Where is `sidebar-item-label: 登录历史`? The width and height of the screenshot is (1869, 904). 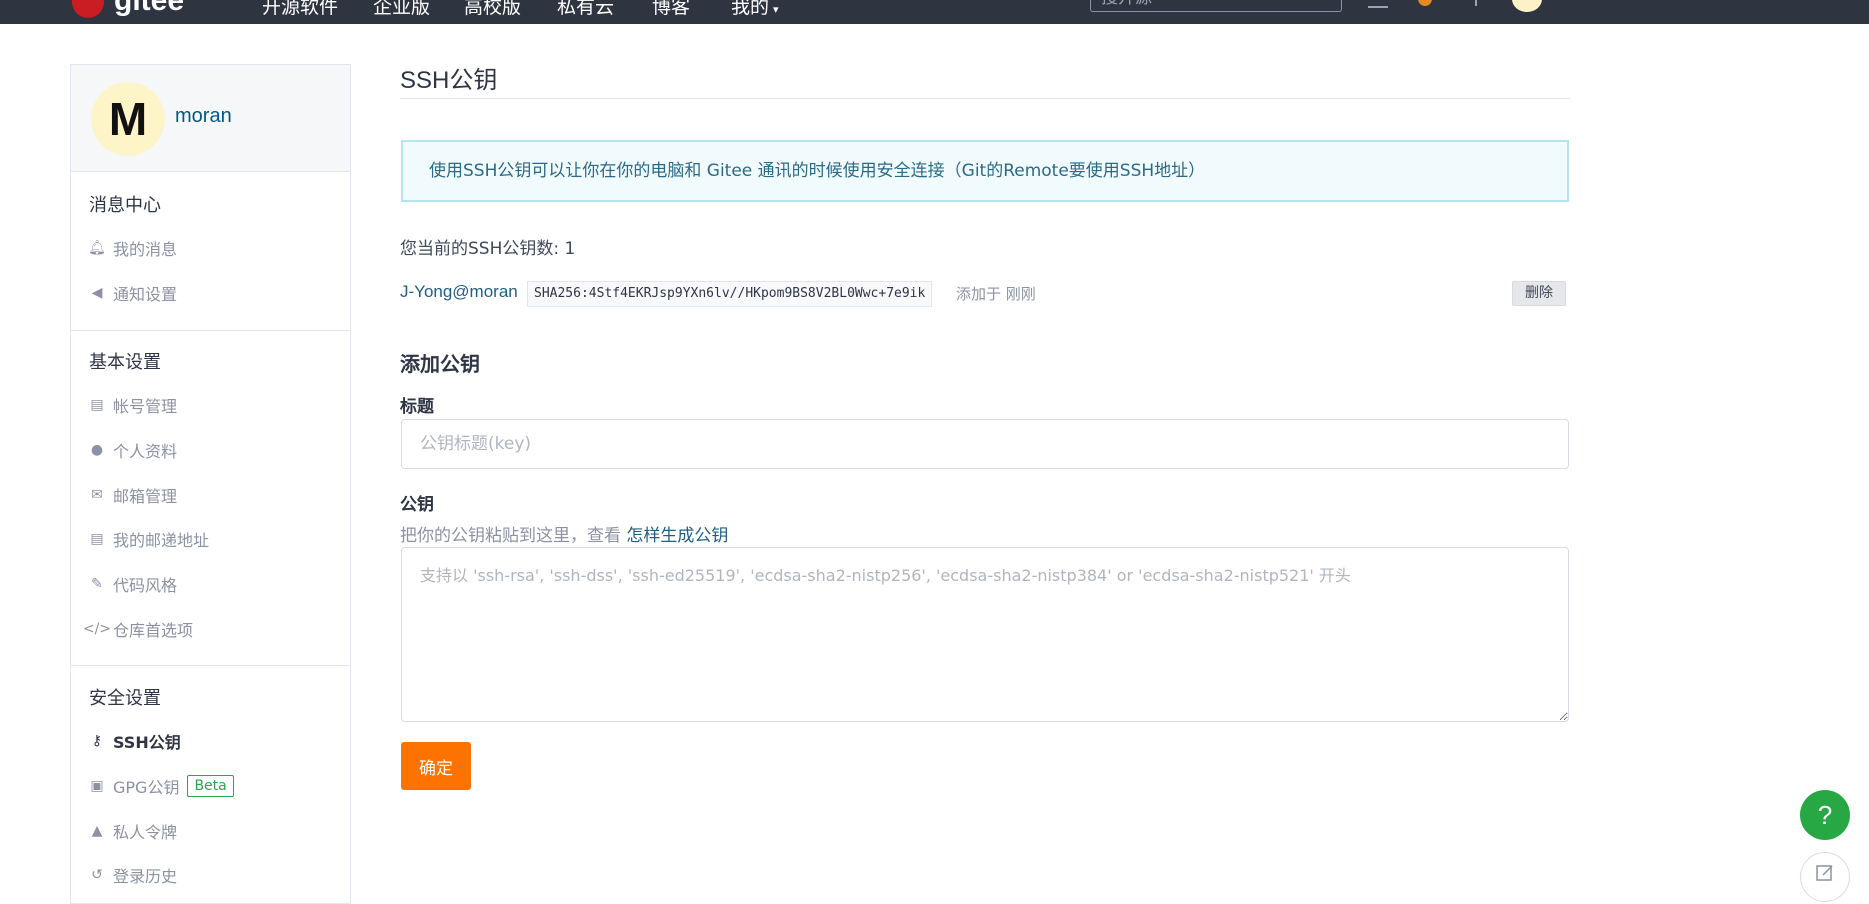
sidebar-item-label: 登录历史 is located at coordinates (145, 876).